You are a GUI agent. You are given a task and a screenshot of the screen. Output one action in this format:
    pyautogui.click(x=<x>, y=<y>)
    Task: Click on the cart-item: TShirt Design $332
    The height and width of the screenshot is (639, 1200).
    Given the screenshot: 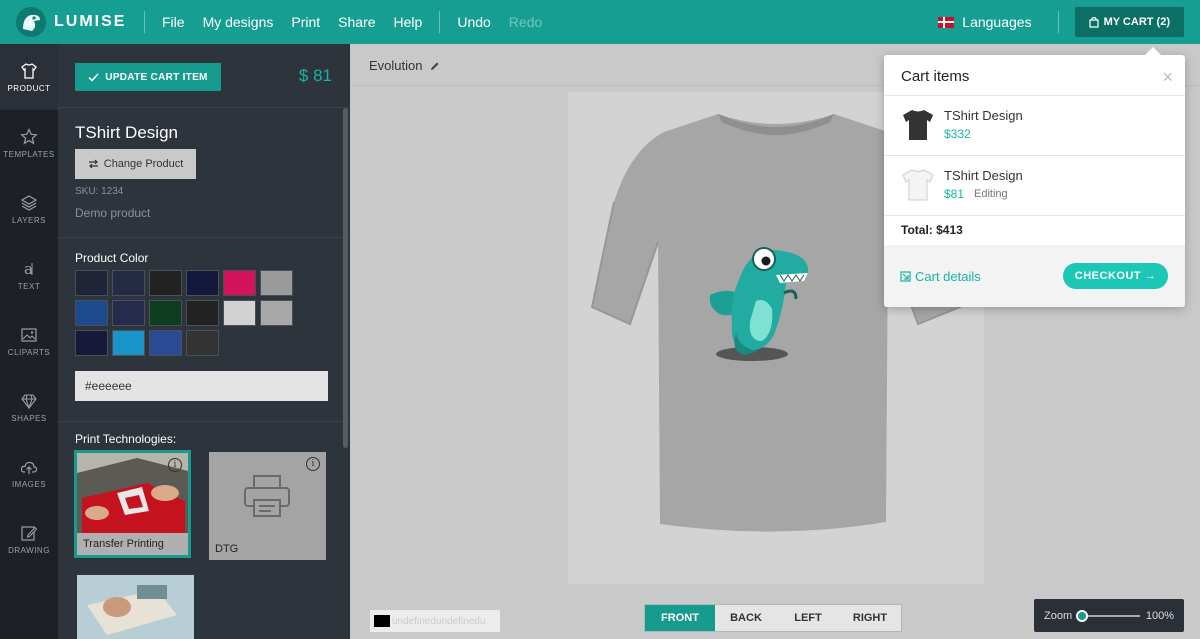 What is the action you would take?
    pyautogui.click(x=1034, y=126)
    